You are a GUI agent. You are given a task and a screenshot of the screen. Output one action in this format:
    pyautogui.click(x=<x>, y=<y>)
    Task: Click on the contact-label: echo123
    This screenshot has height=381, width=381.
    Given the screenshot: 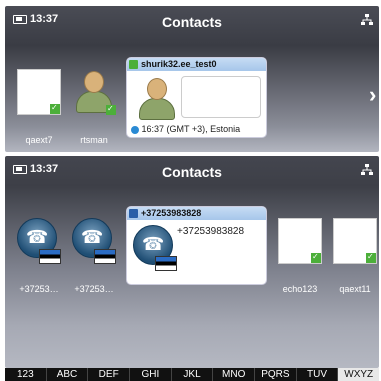 What is the action you would take?
    pyautogui.click(x=300, y=289)
    